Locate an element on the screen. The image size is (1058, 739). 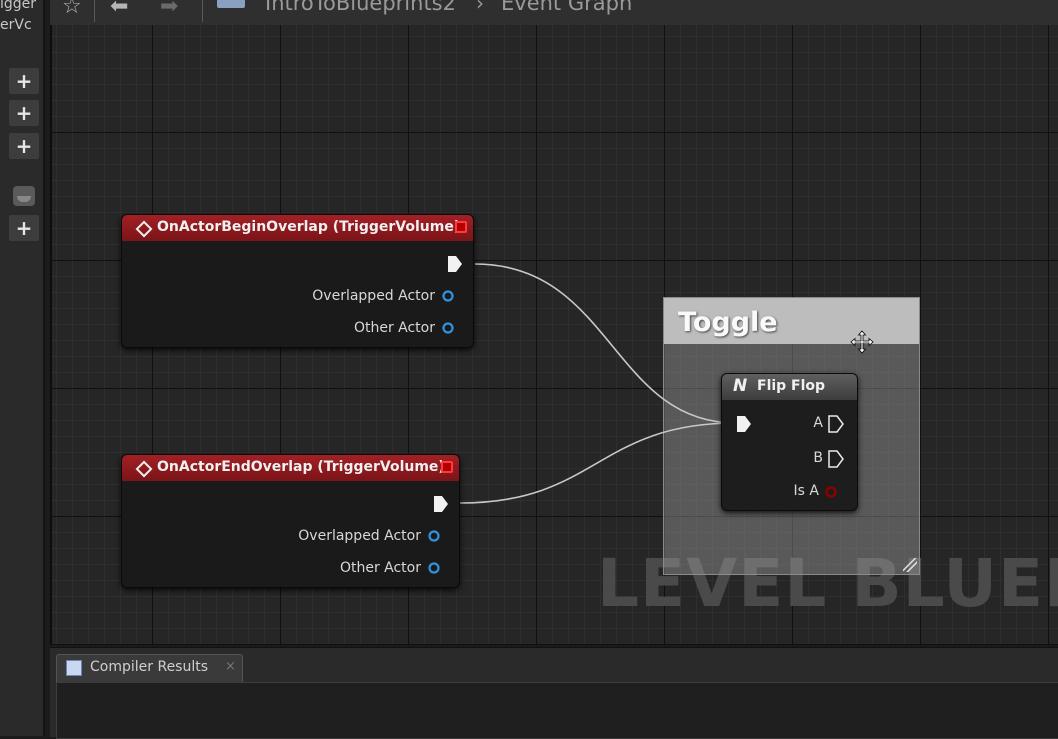
tab-close-icon: × is located at coordinates (230, 666).